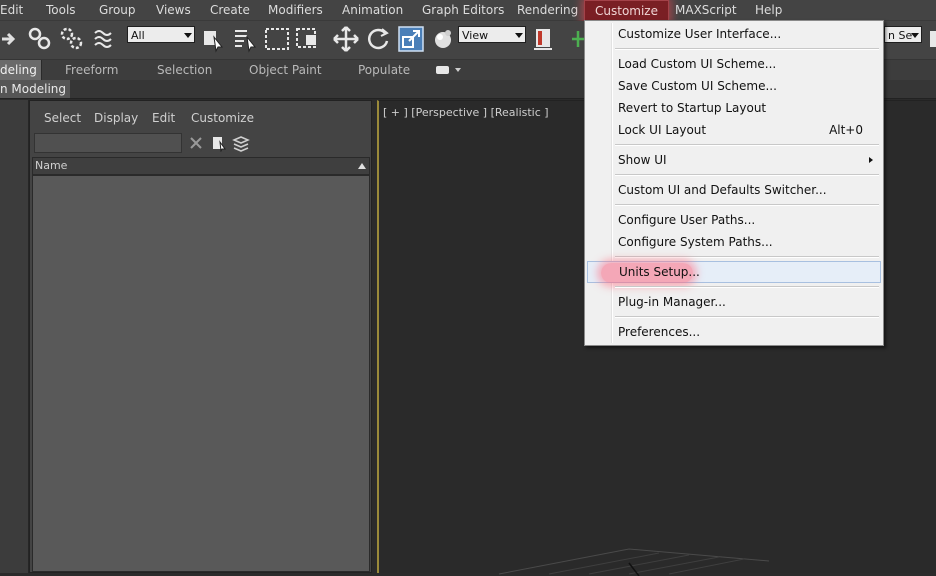 This screenshot has width=936, height=576. Describe the element at coordinates (104, 39) in the screenshot. I see `bind-to-space-warp-icon` at that location.